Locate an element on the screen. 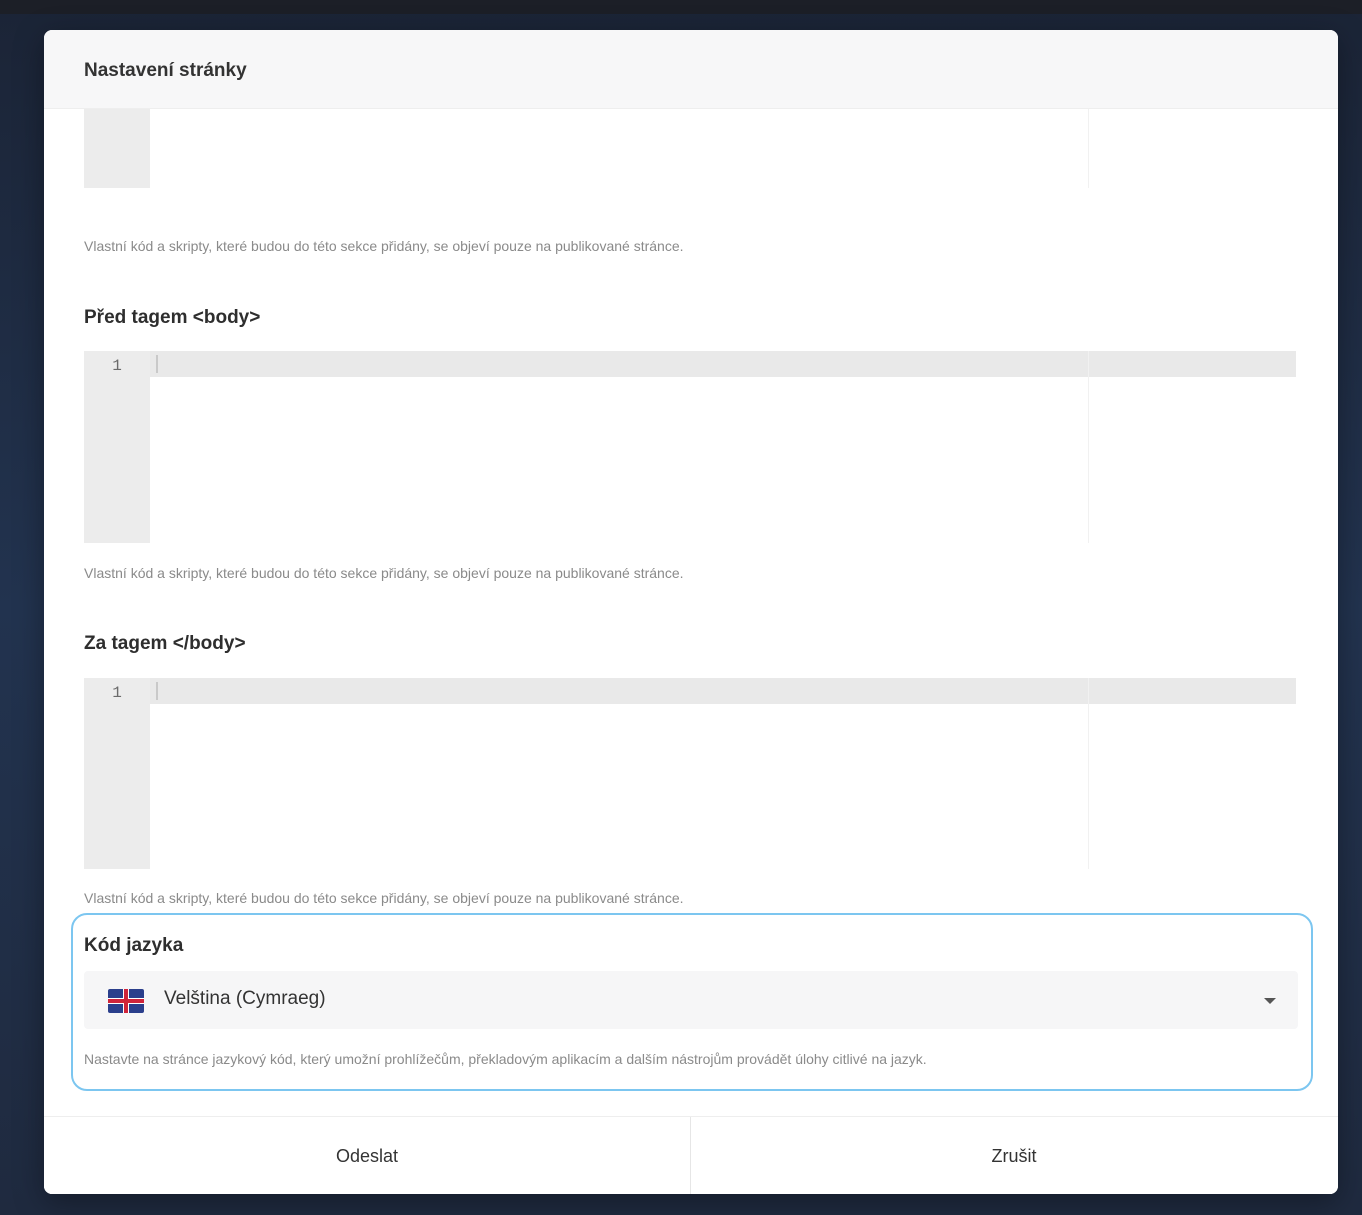 Image resolution: width=1362 pixels, height=1215 pixels. head-code-editor is located at coordinates (690, 148).